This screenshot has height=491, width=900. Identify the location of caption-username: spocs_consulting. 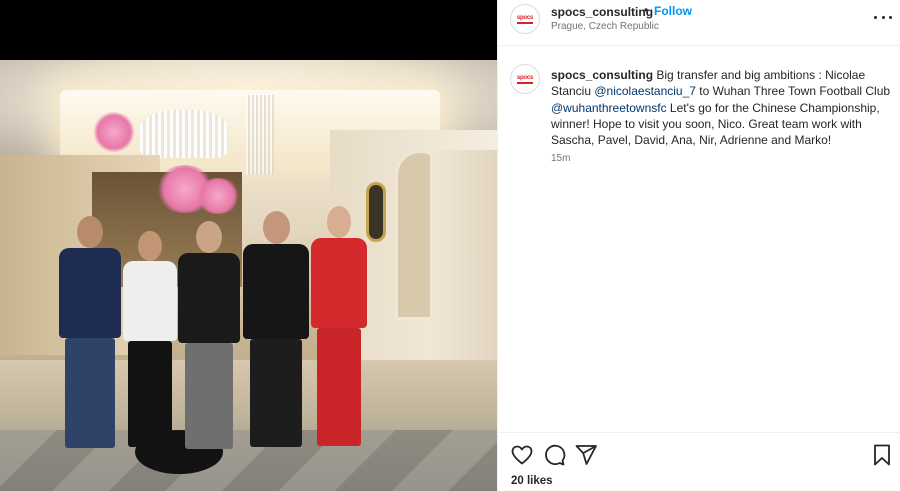
(602, 75).